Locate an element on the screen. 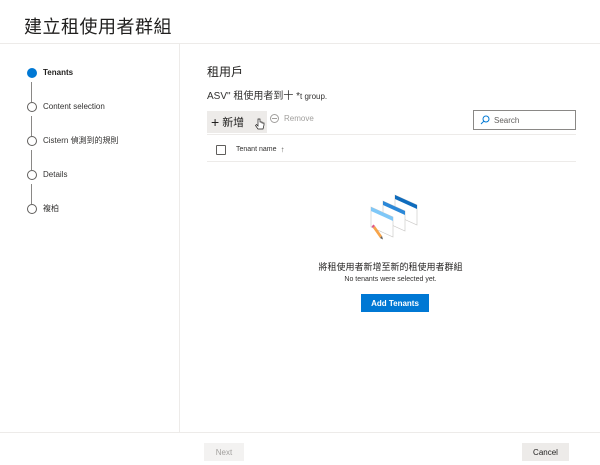 The height and width of the screenshot is (465, 600). remove-icon is located at coordinates (274, 118).